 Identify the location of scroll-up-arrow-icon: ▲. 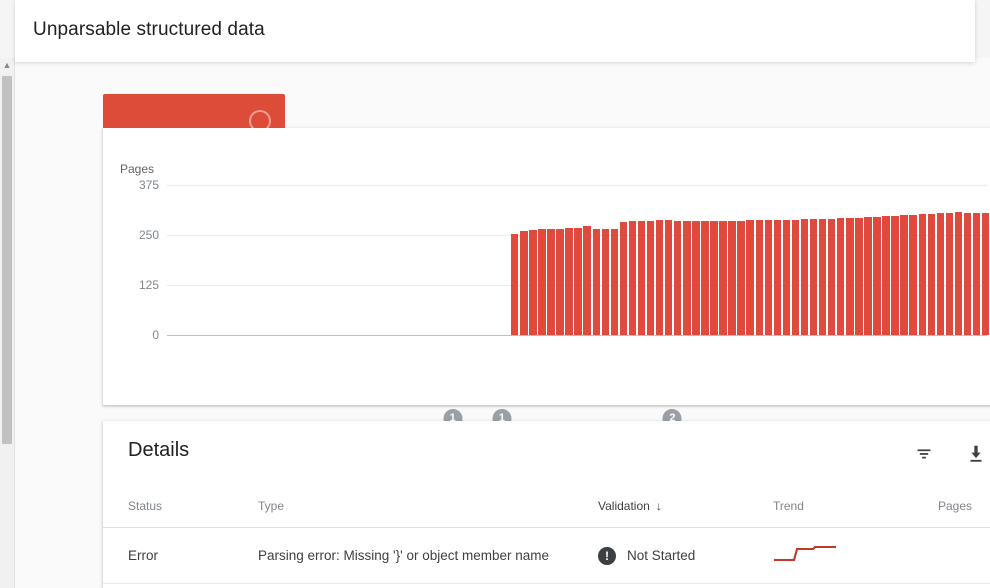
(7, 65).